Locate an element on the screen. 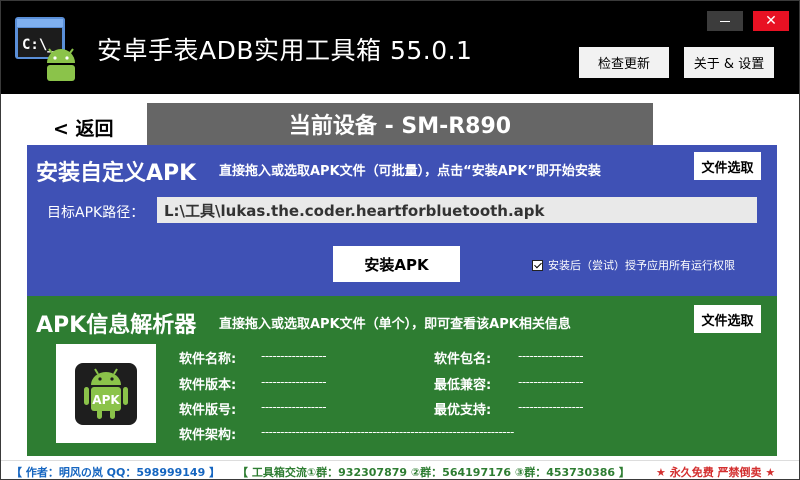 This screenshot has height=480, width=800. software-arch-label: 软件架构: is located at coordinates (208, 435).